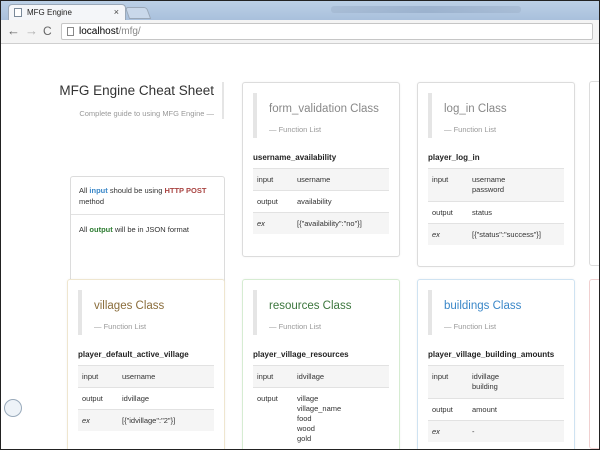 This screenshot has width=600, height=450. I want to click on class-header: villages Class — Function List, so click(147, 312).